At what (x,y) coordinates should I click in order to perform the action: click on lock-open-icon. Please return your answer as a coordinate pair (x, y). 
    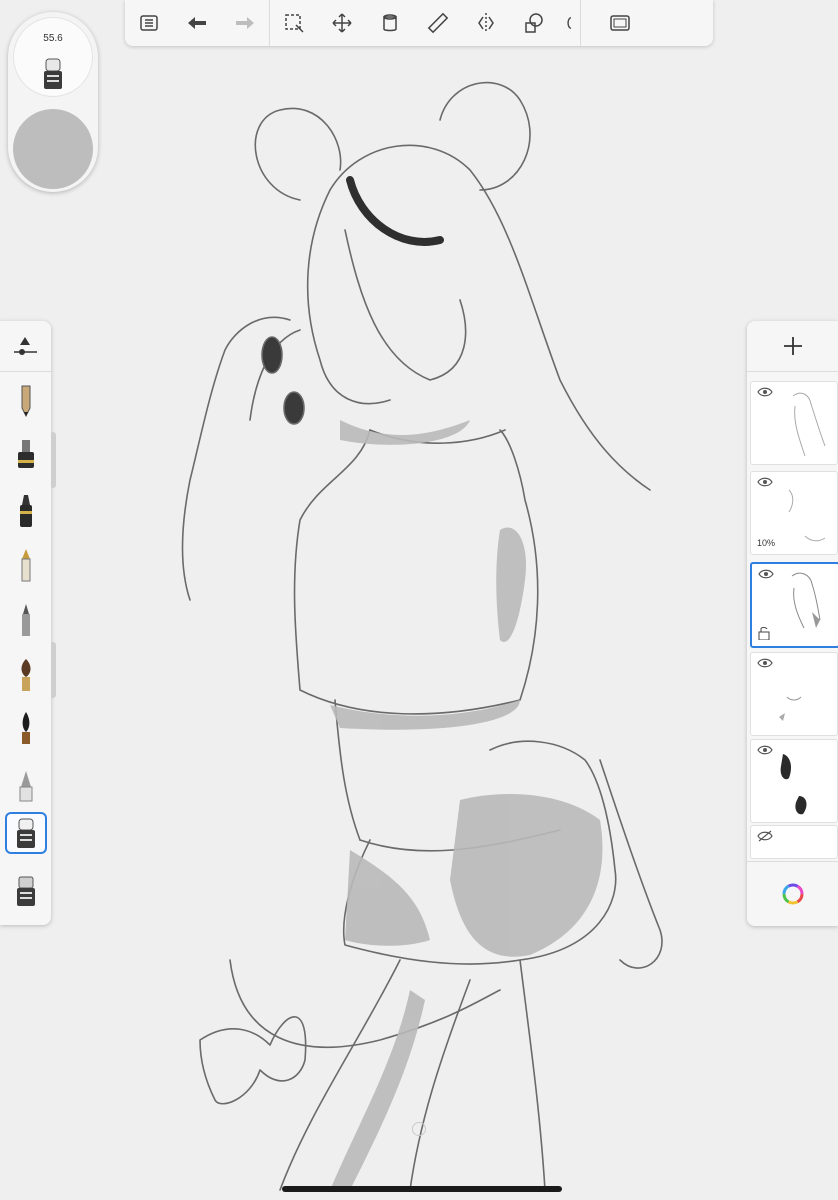
    Looking at the image, I should click on (764, 633).